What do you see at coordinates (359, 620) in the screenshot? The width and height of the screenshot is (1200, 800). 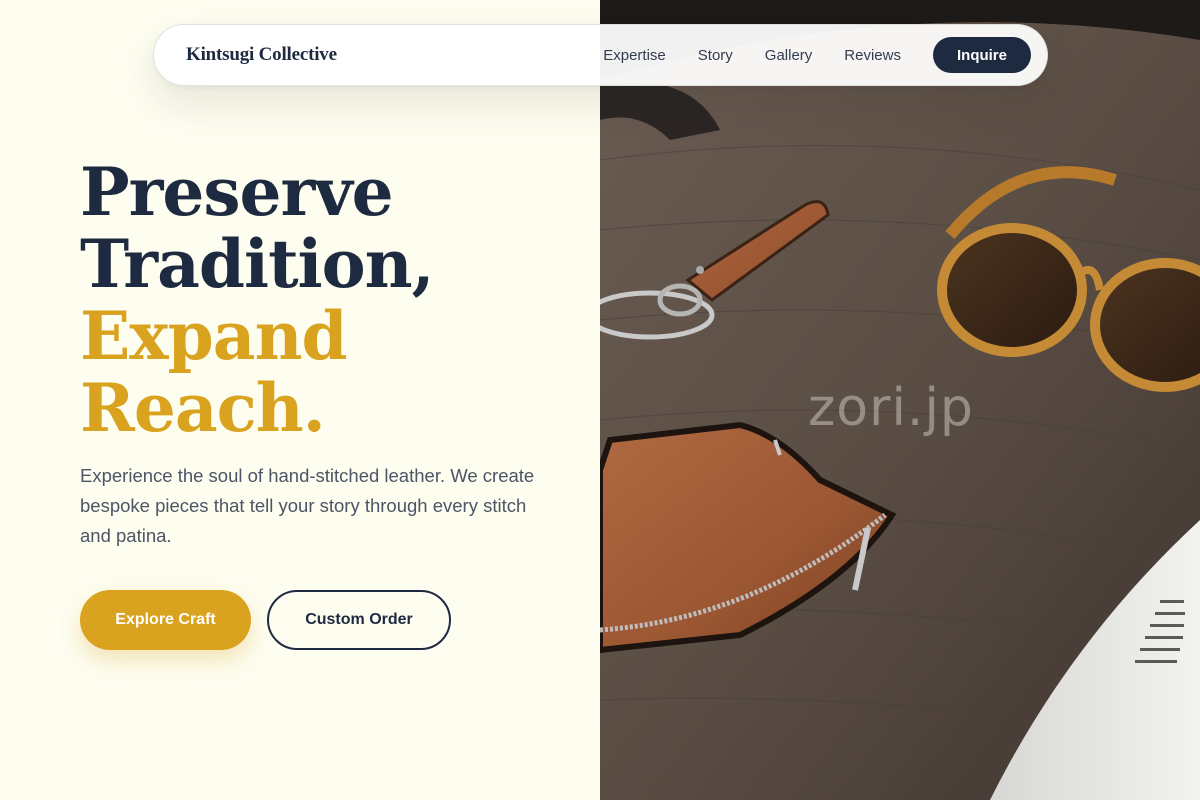 I see `custom-order-button: Custom Order` at bounding box center [359, 620].